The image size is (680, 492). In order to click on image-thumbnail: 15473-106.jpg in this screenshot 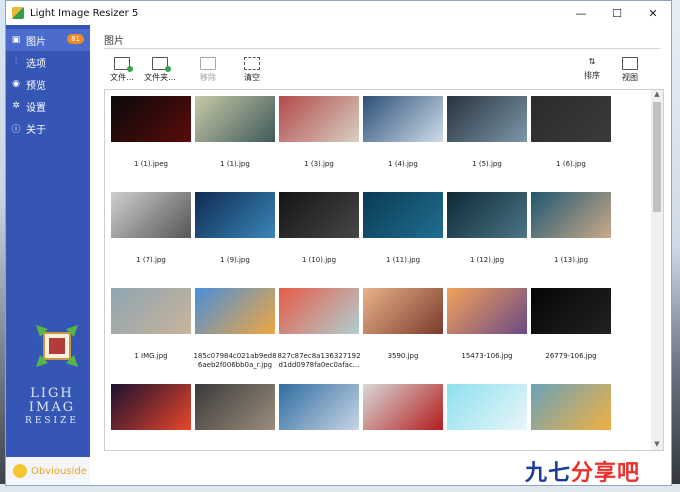, I will do `click(487, 324)`.